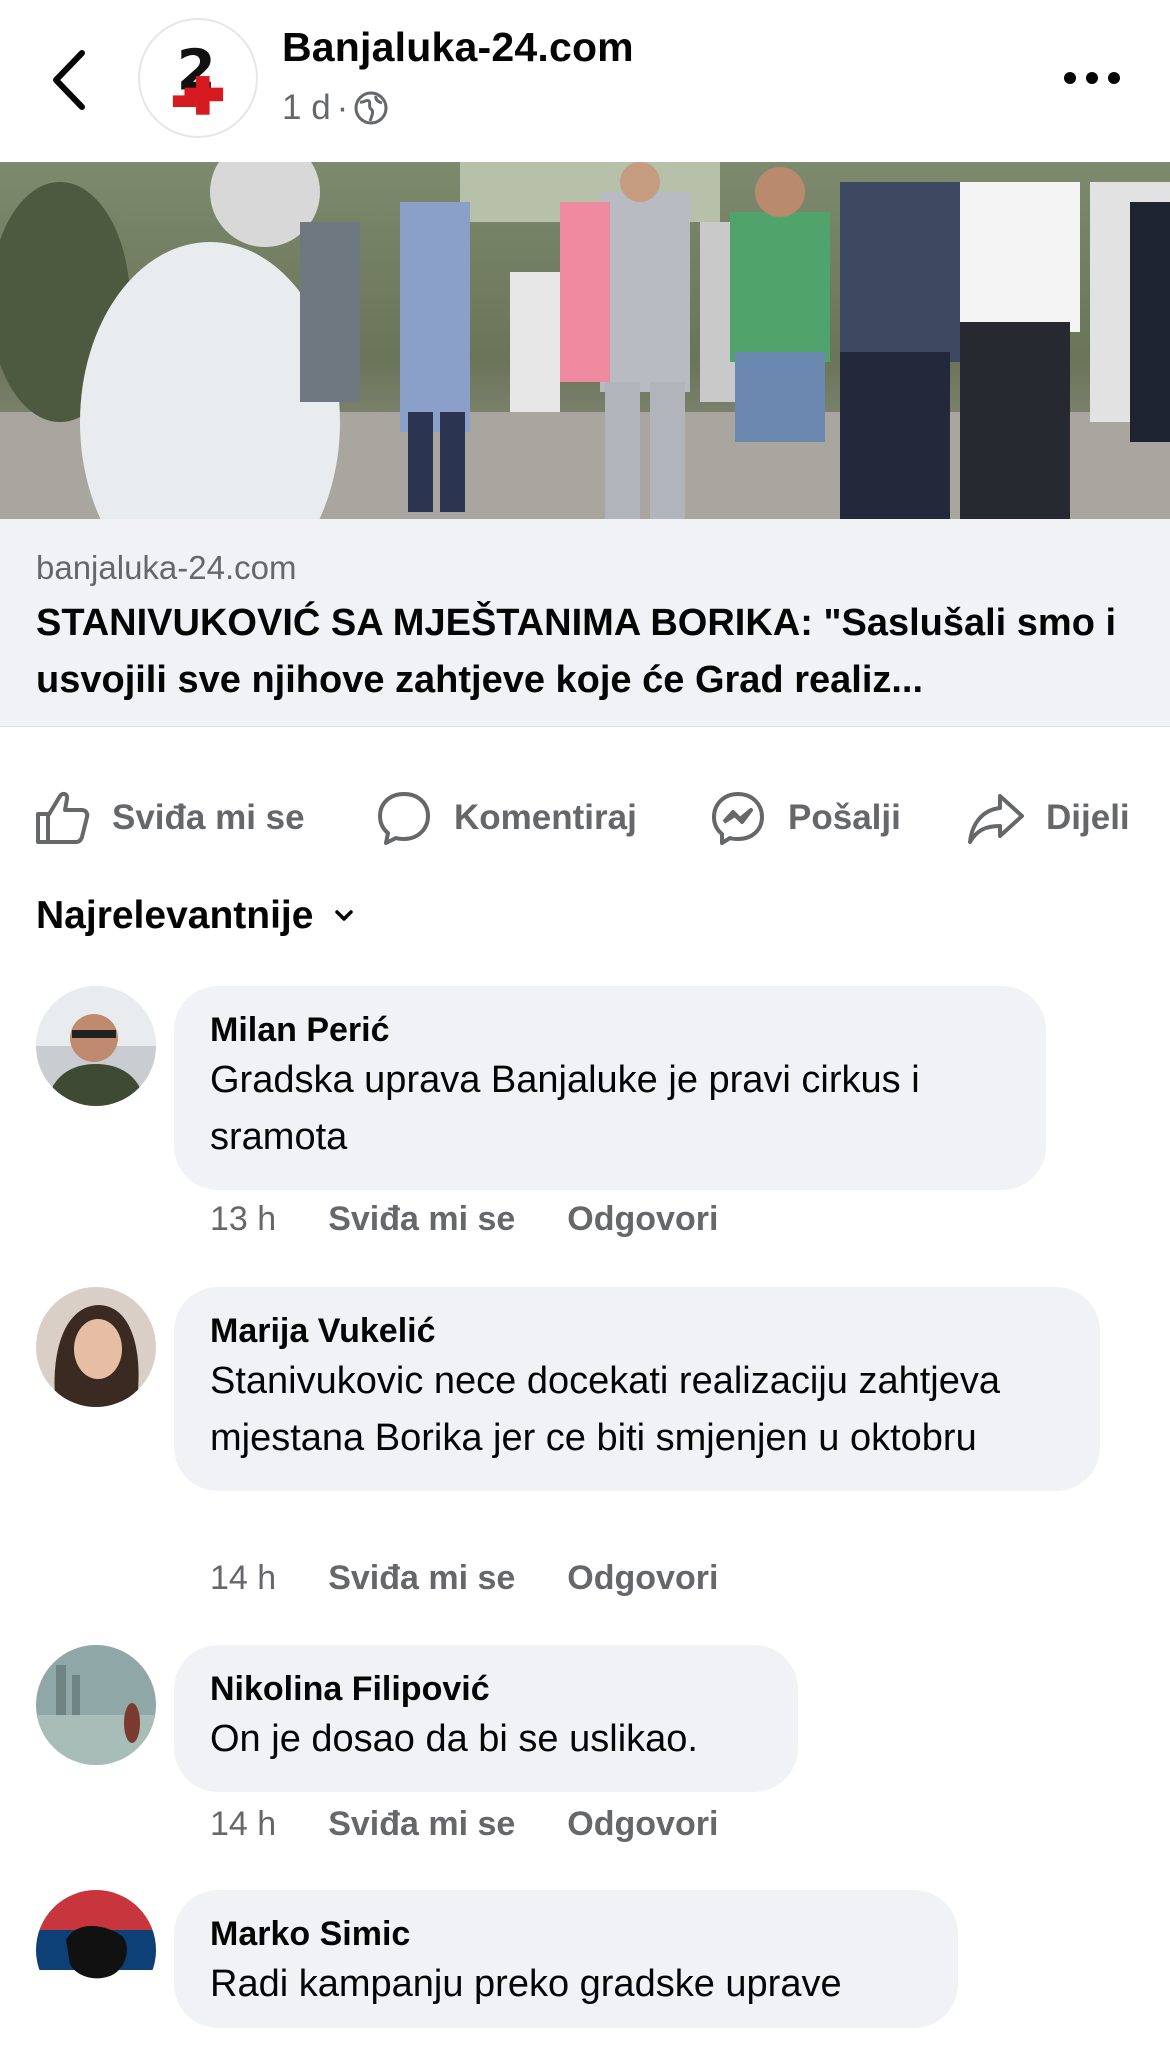  Describe the element at coordinates (371, 108) in the screenshot. I see `globe-icon` at that location.